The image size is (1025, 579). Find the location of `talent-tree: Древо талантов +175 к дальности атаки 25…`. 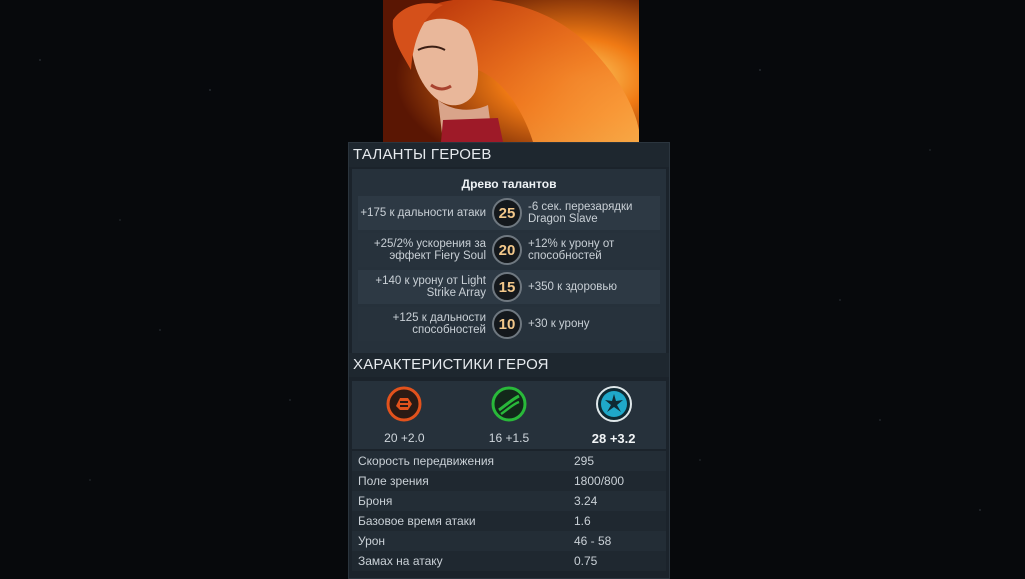

talent-tree: Древо талантов +175 к дальности атаки 25… is located at coordinates (509, 261).